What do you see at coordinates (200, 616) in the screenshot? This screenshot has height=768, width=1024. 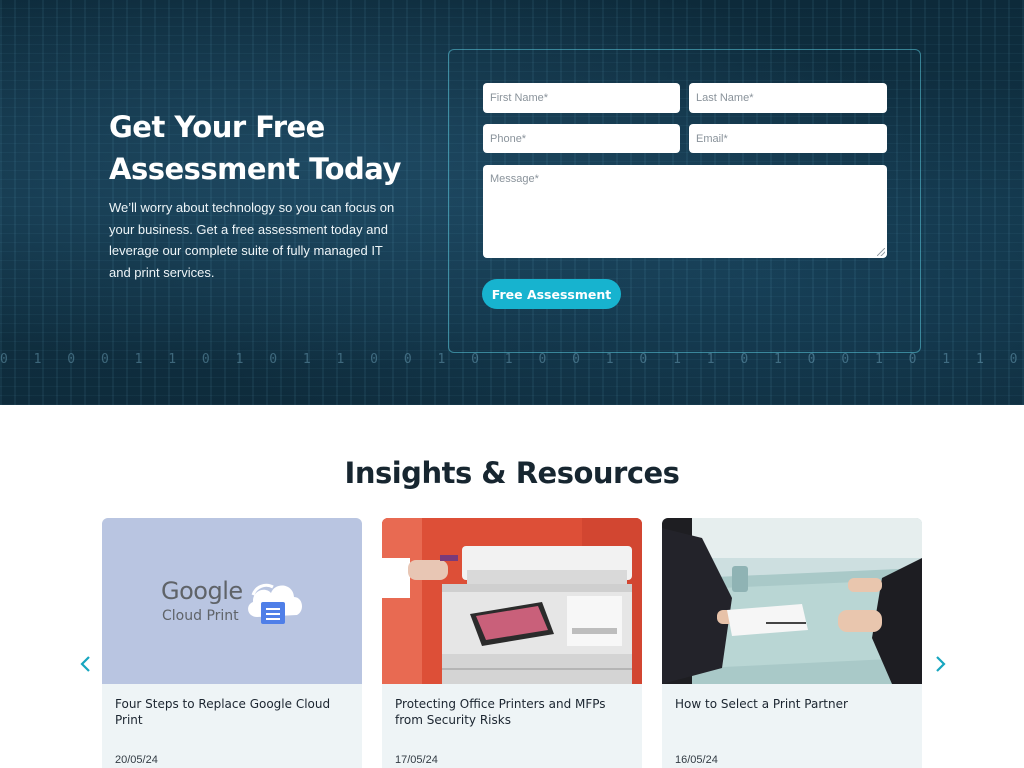 I see `cloud-print-text: Cloud Print` at bounding box center [200, 616].